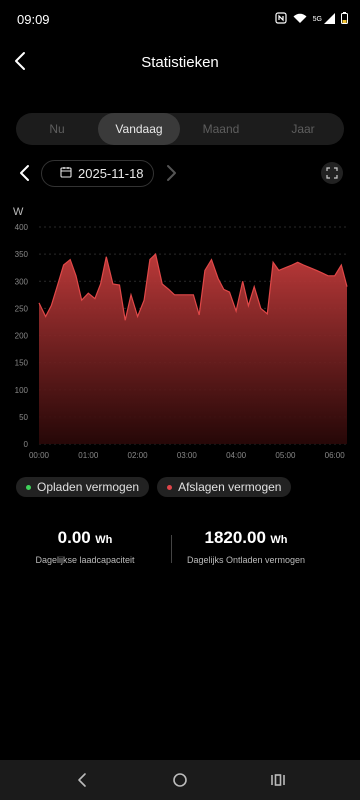  I want to click on stat-discharge-label: Dagelijks Ontladen vermogen, so click(246, 560).